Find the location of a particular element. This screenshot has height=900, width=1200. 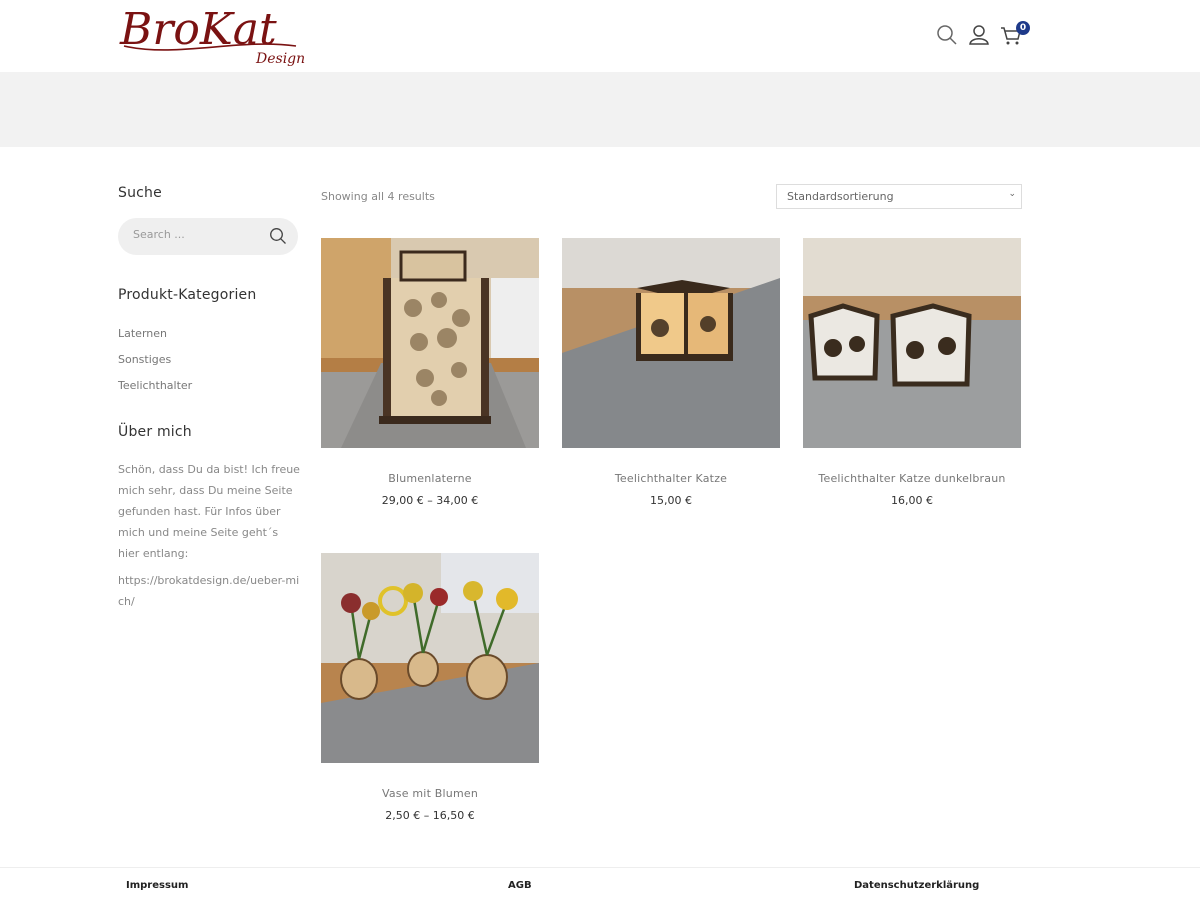

user-icon is located at coordinates (979, 35).